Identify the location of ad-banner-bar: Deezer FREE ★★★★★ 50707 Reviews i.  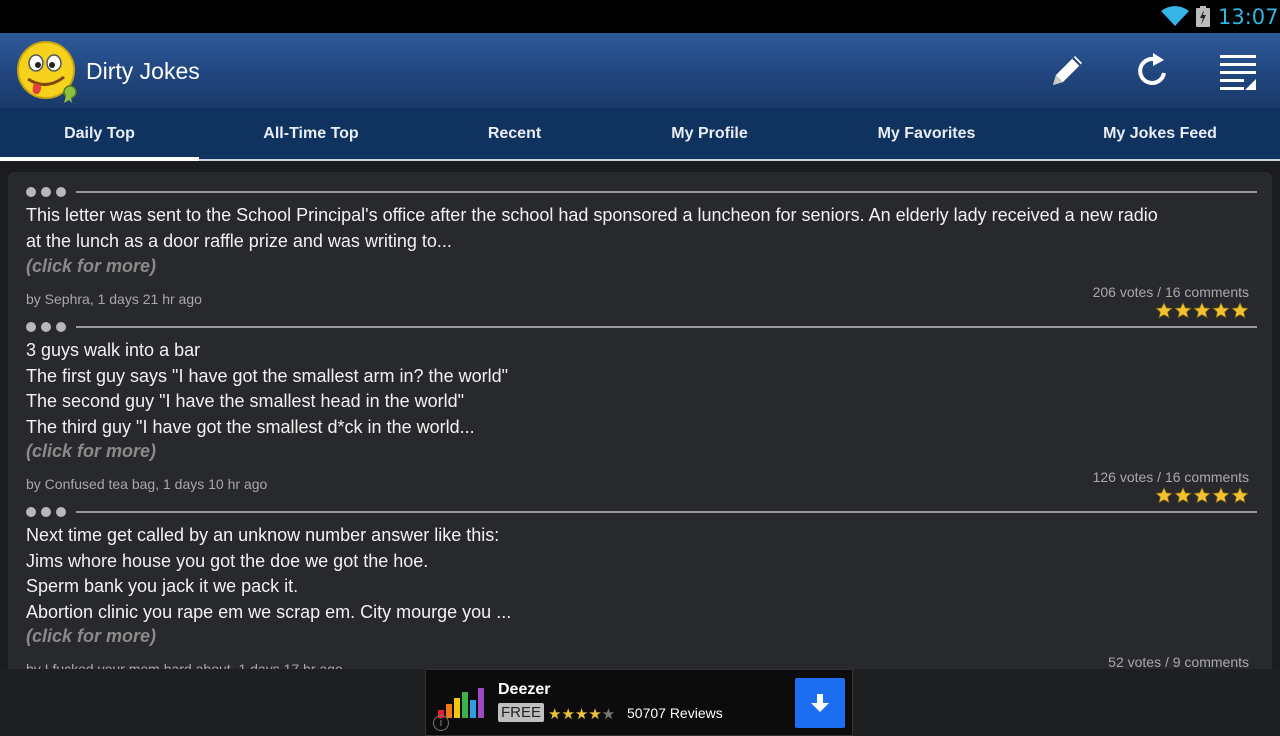
(640, 702).